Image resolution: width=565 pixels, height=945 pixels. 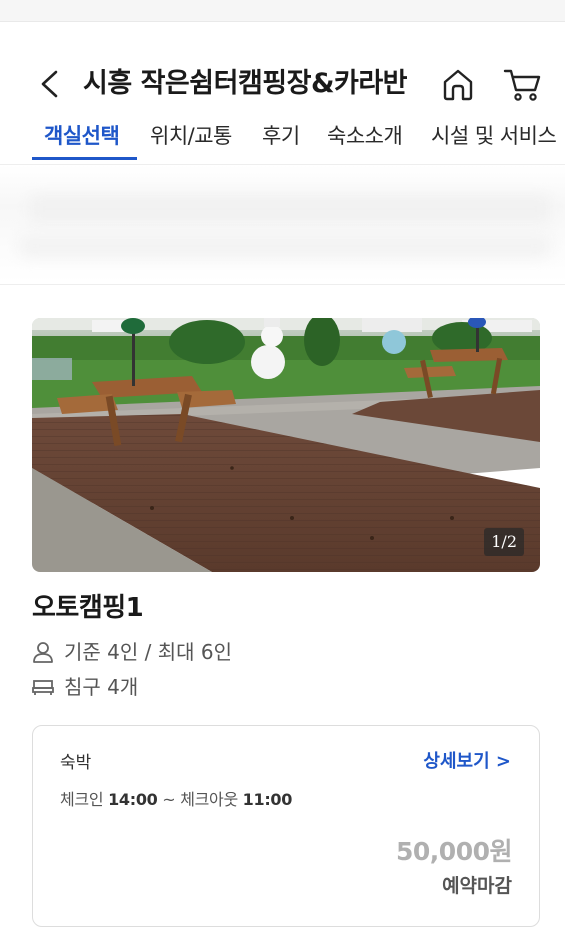 What do you see at coordinates (84, 158) in the screenshot?
I see `active-tab-indicator` at bounding box center [84, 158].